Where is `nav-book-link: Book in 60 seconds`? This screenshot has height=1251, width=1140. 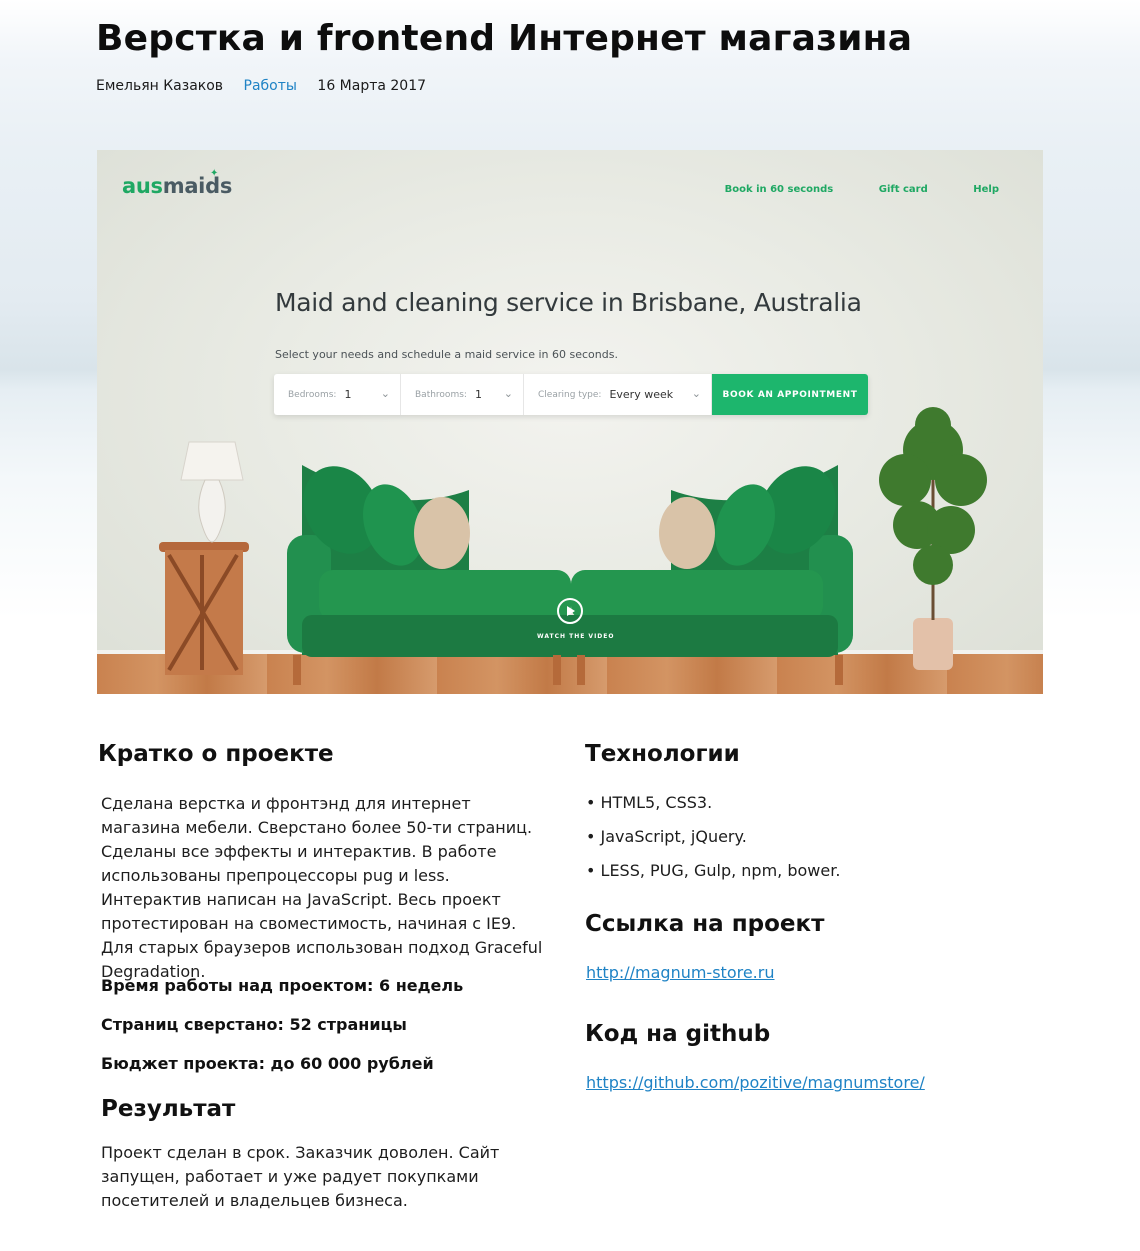 nav-book-link: Book in 60 seconds is located at coordinates (779, 189).